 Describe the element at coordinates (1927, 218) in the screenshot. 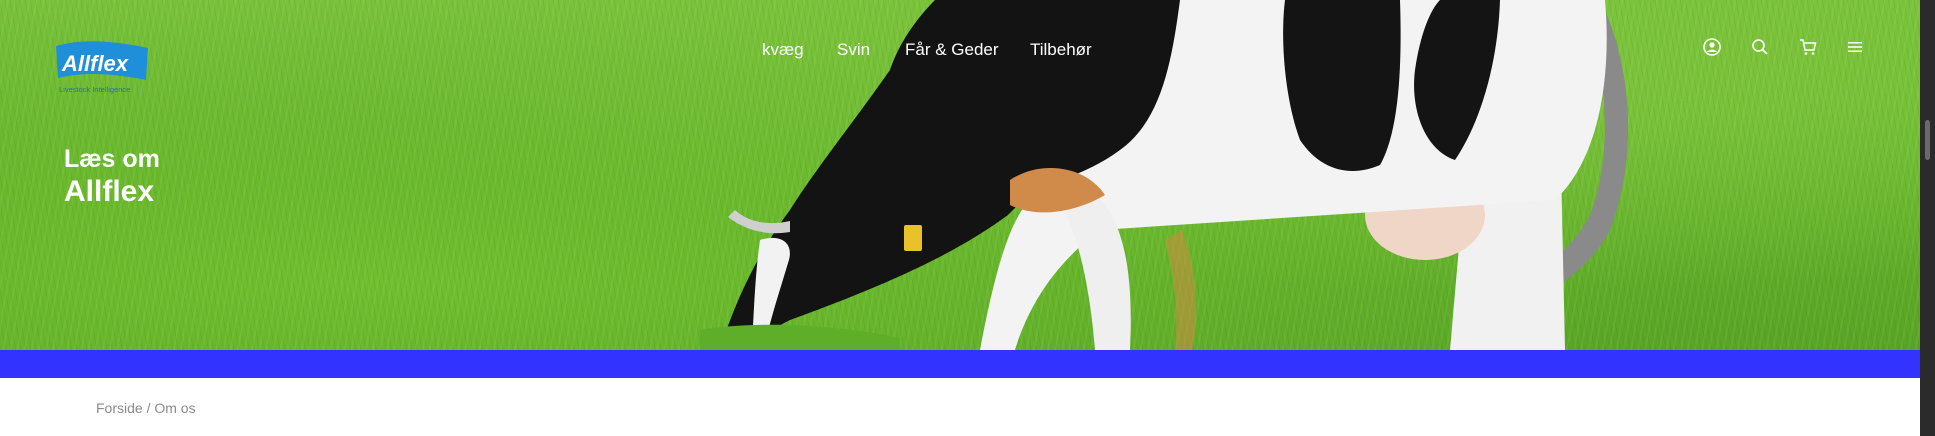

I see `scrollbar-track` at that location.